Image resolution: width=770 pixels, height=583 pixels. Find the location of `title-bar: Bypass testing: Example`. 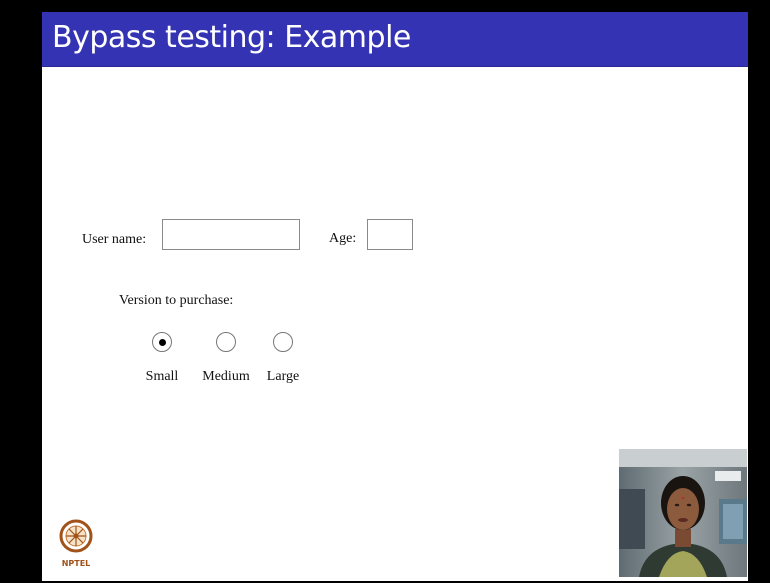

title-bar: Bypass testing: Example is located at coordinates (395, 39).